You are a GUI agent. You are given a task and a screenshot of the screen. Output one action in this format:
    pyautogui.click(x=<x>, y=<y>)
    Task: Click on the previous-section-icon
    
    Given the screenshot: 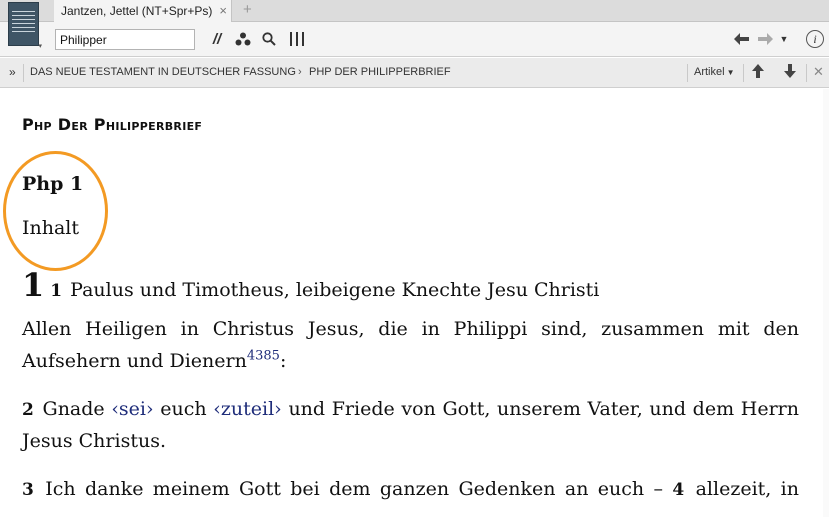 What is the action you would take?
    pyautogui.click(x=758, y=72)
    